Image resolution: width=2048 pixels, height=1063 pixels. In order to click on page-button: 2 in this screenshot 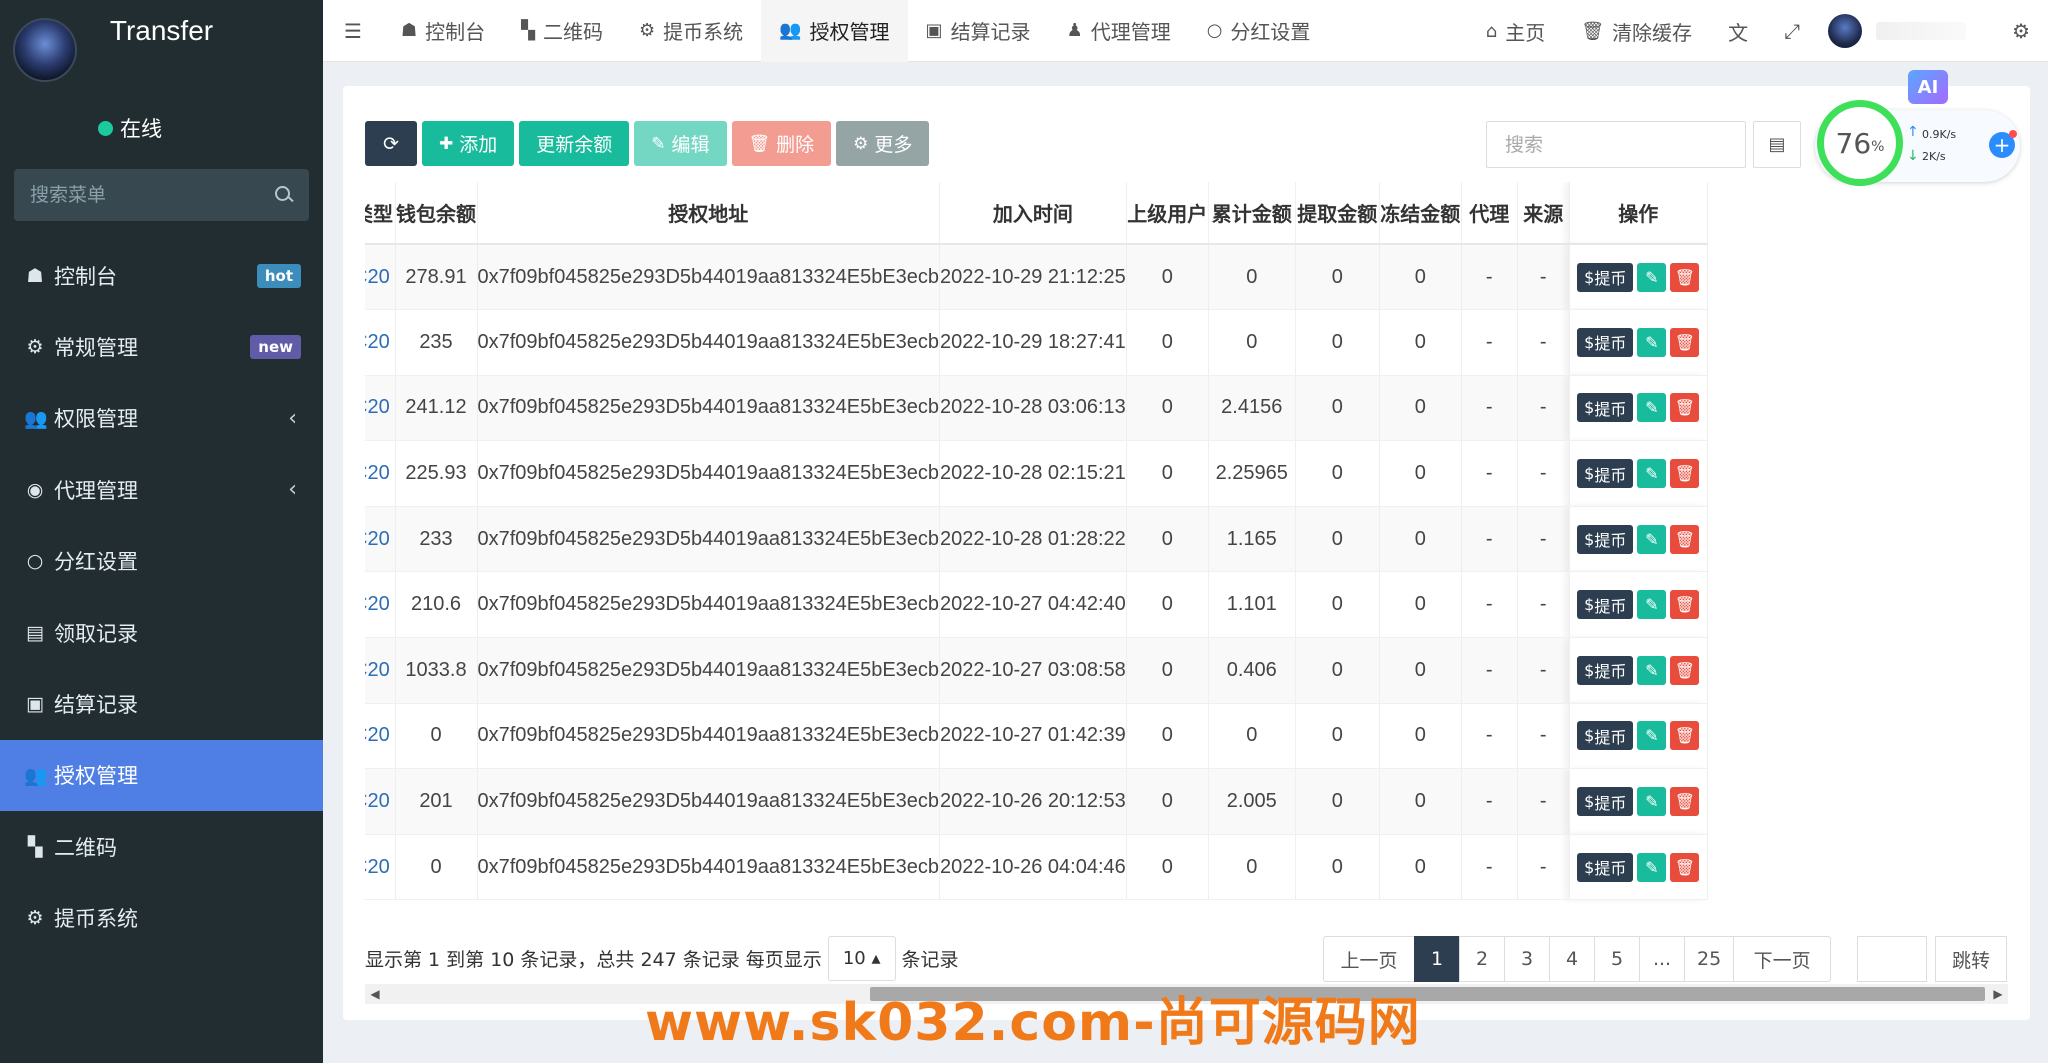, I will do `click(1482, 959)`.